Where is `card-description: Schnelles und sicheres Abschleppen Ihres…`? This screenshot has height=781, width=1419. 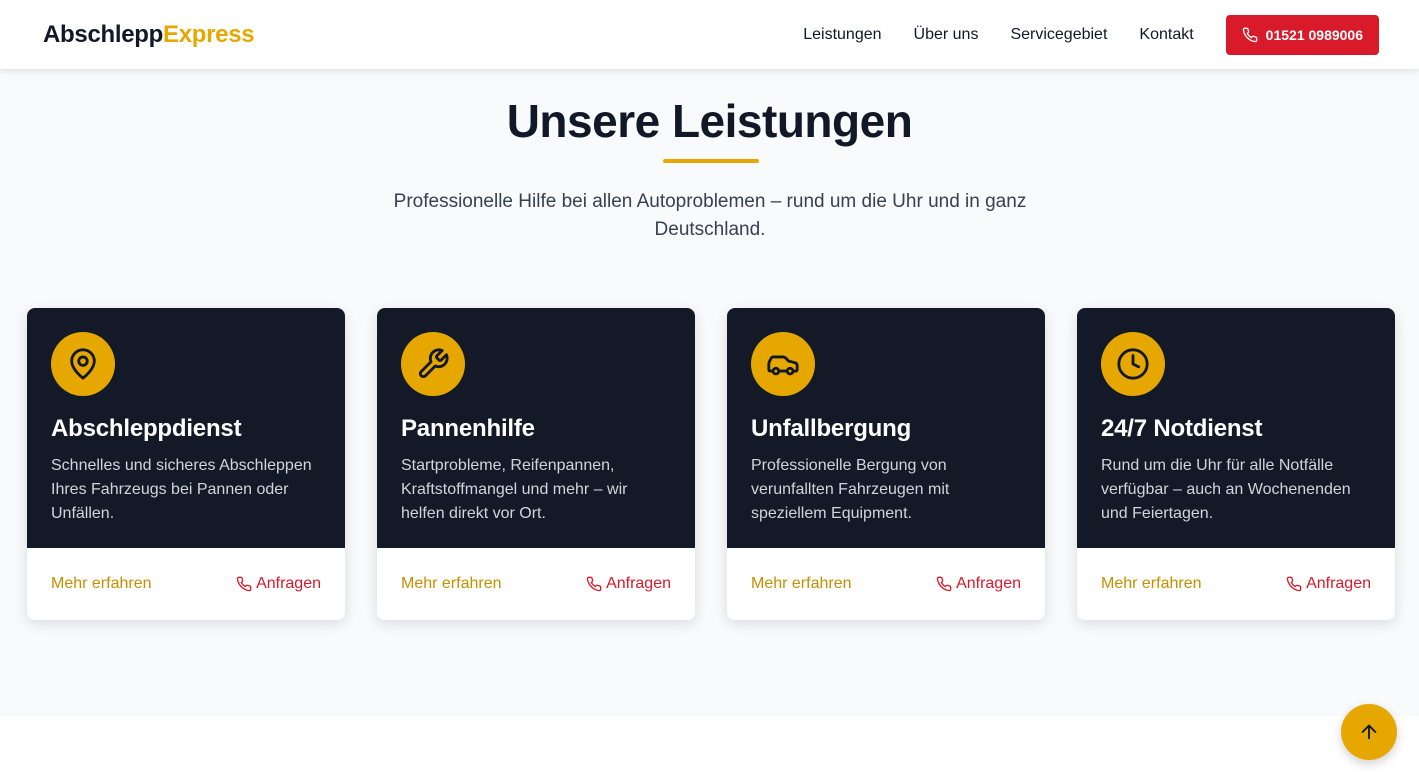 card-description: Schnelles und sicheres Abschleppen Ihres… is located at coordinates (181, 489).